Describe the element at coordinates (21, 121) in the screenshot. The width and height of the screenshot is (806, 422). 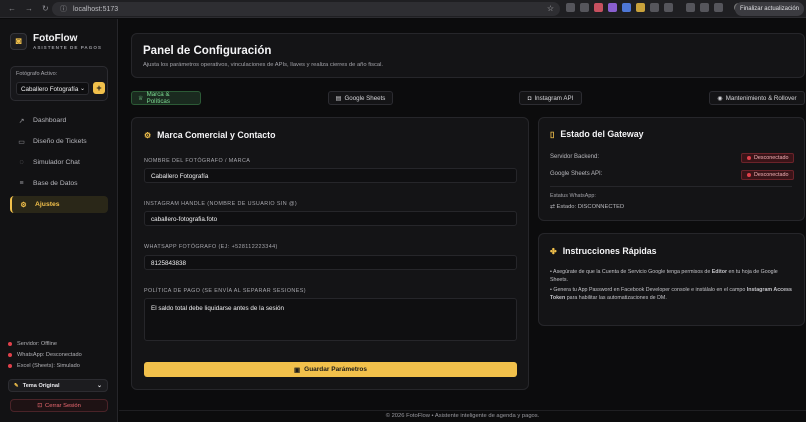
I see `chart-trend-icon: ↗` at that location.